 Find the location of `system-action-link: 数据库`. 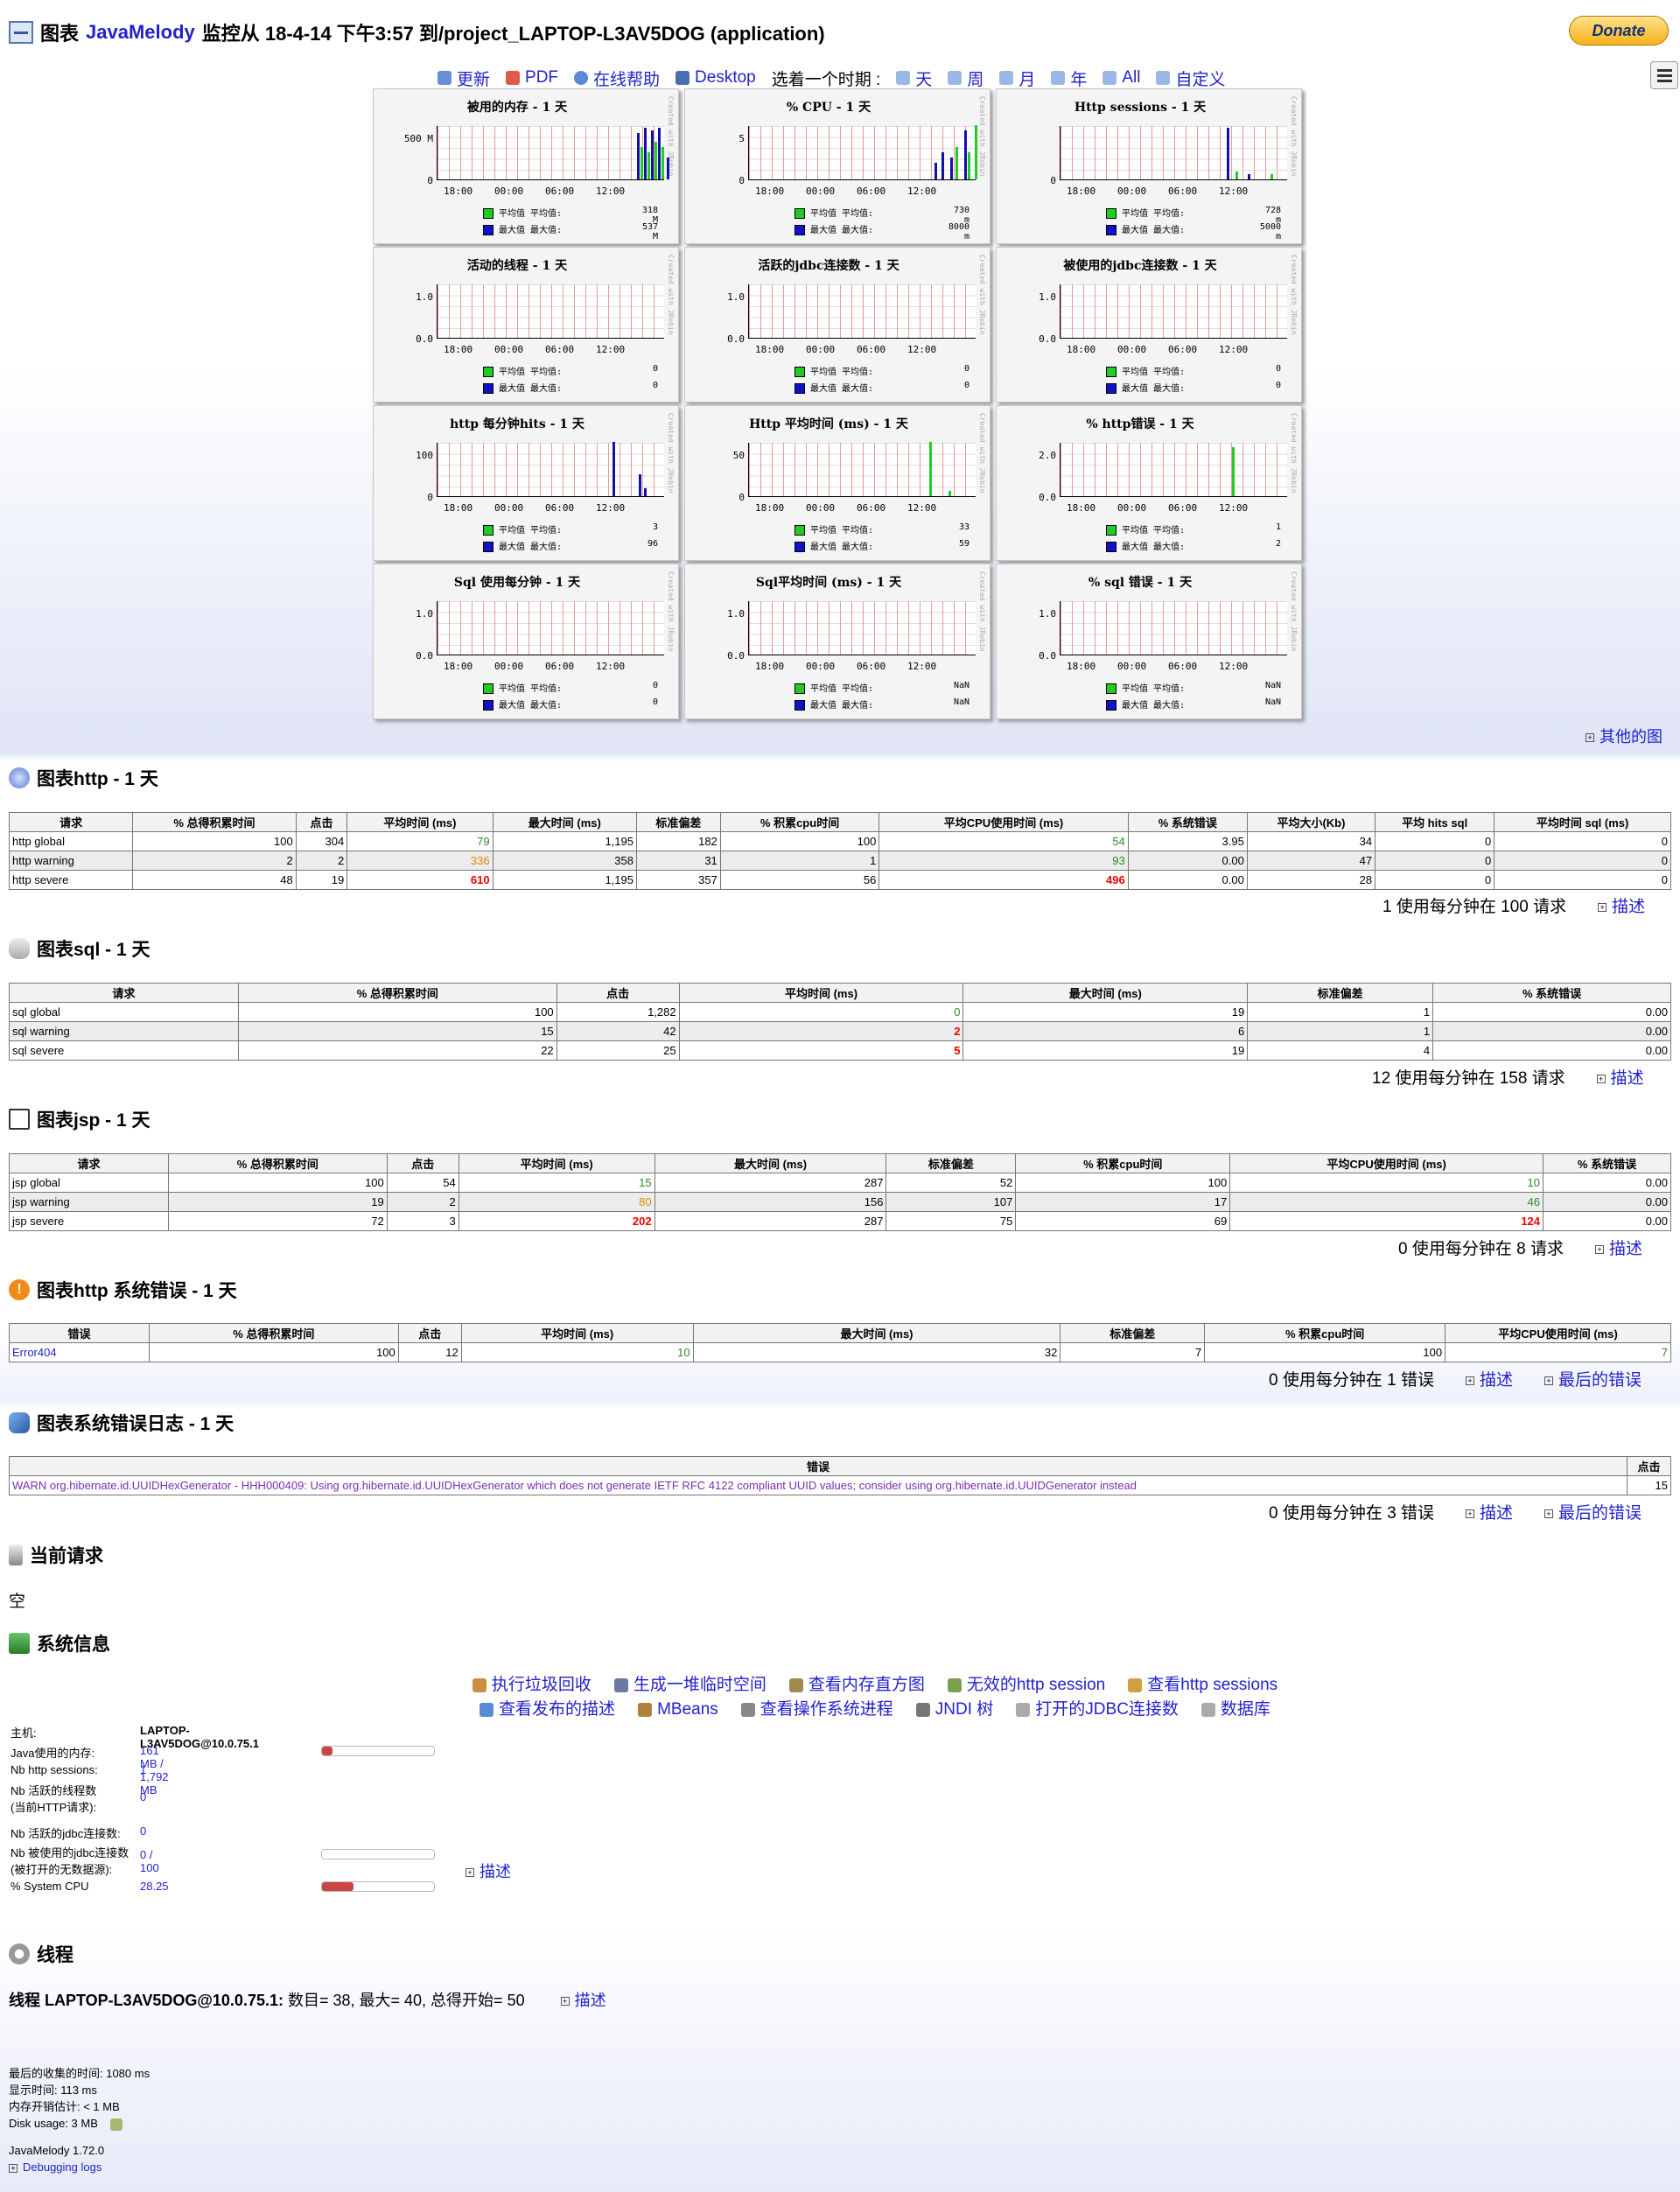

system-action-link: 数据库 is located at coordinates (1245, 1710).